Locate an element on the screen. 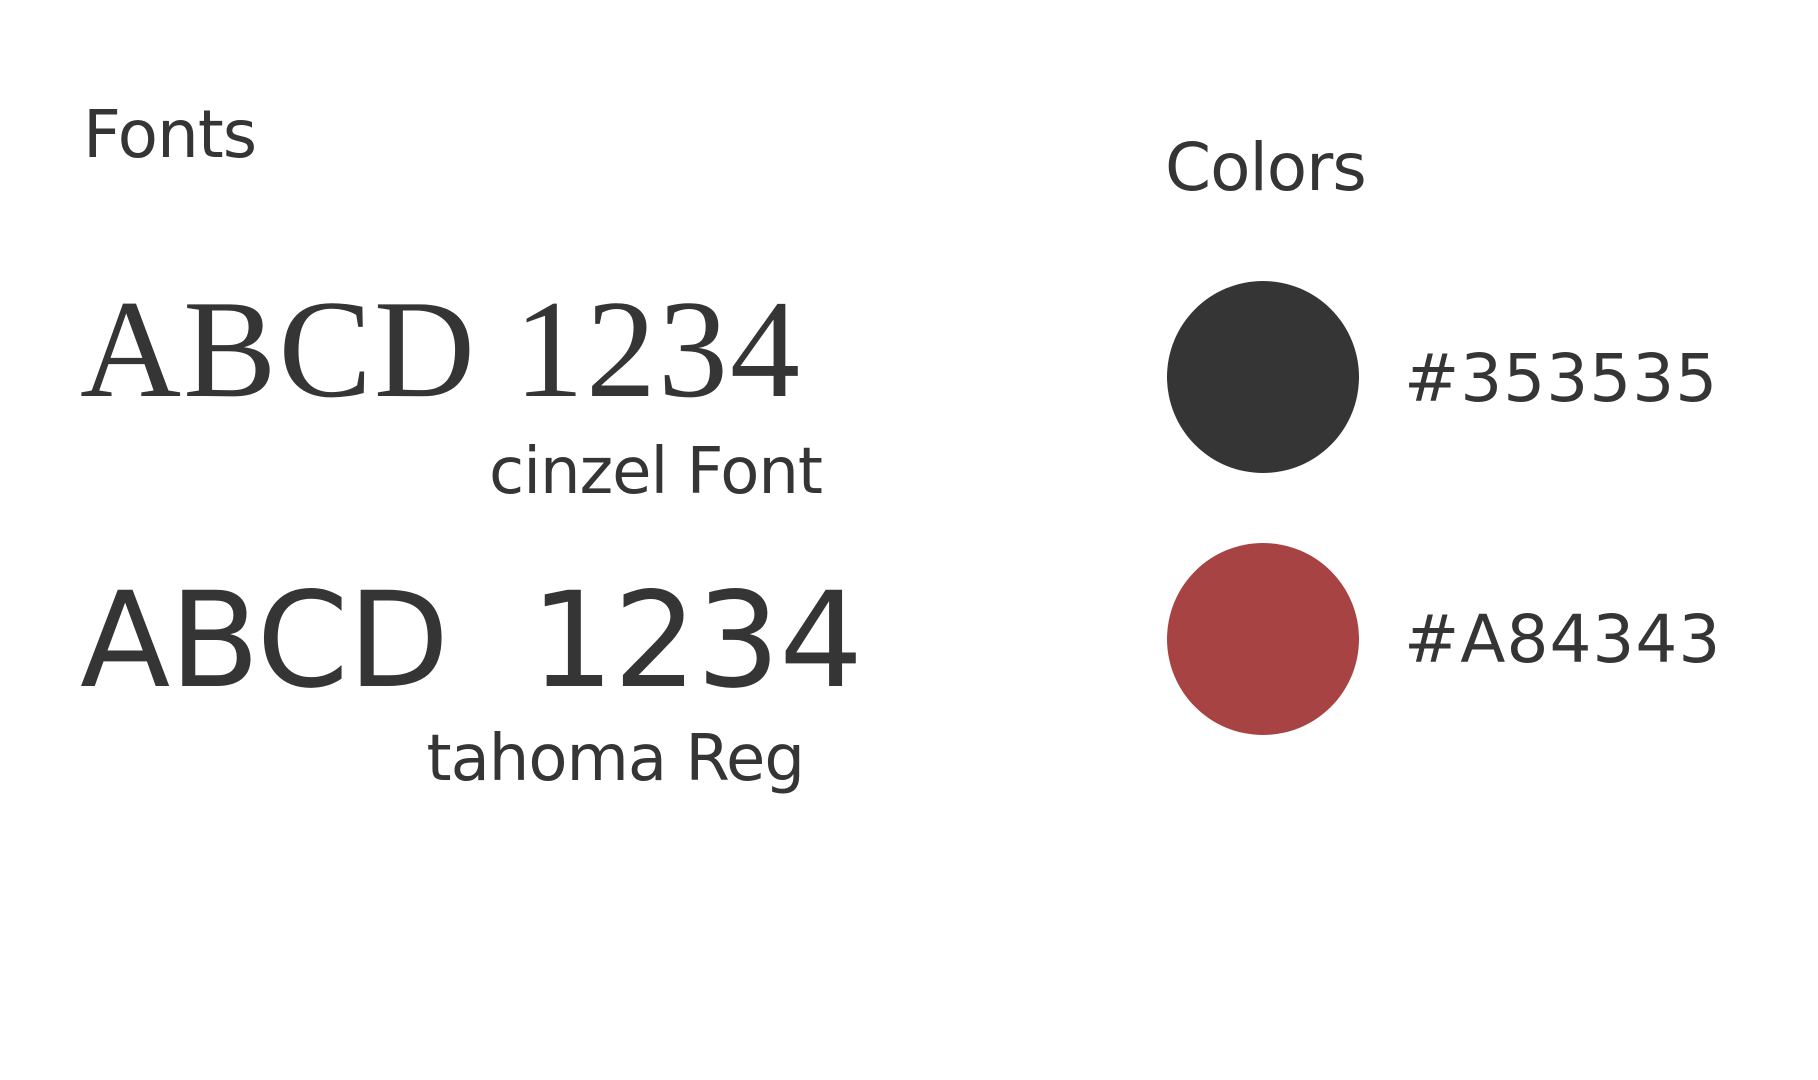 This screenshot has width=1818, height=1080. sans-font-caption: tahoma Reg is located at coordinates (615, 759).